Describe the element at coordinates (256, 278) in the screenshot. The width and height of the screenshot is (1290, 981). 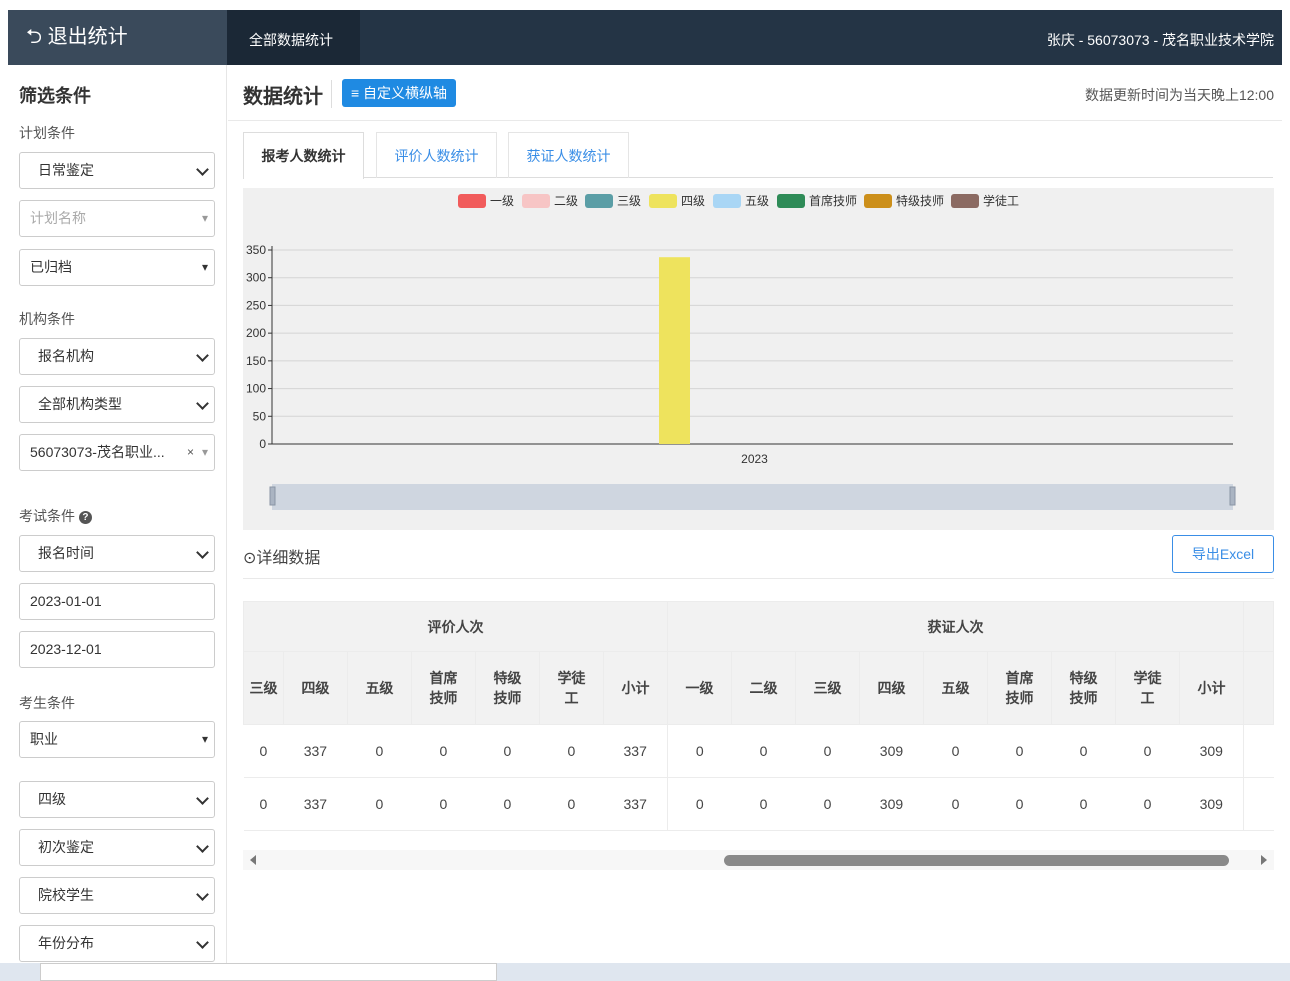
I see `y-tick-label: 300` at that location.